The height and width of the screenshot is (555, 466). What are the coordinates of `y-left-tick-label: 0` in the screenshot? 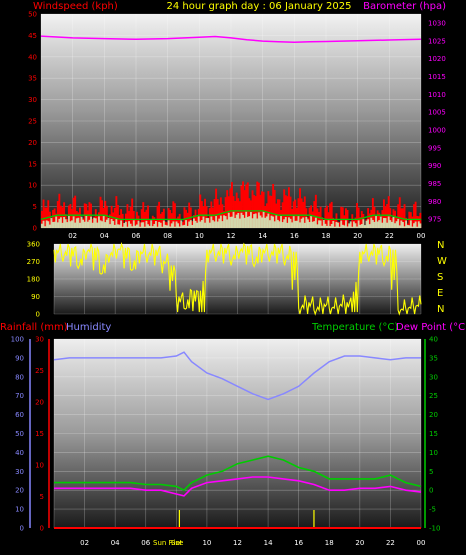 It's located at (35, 229).